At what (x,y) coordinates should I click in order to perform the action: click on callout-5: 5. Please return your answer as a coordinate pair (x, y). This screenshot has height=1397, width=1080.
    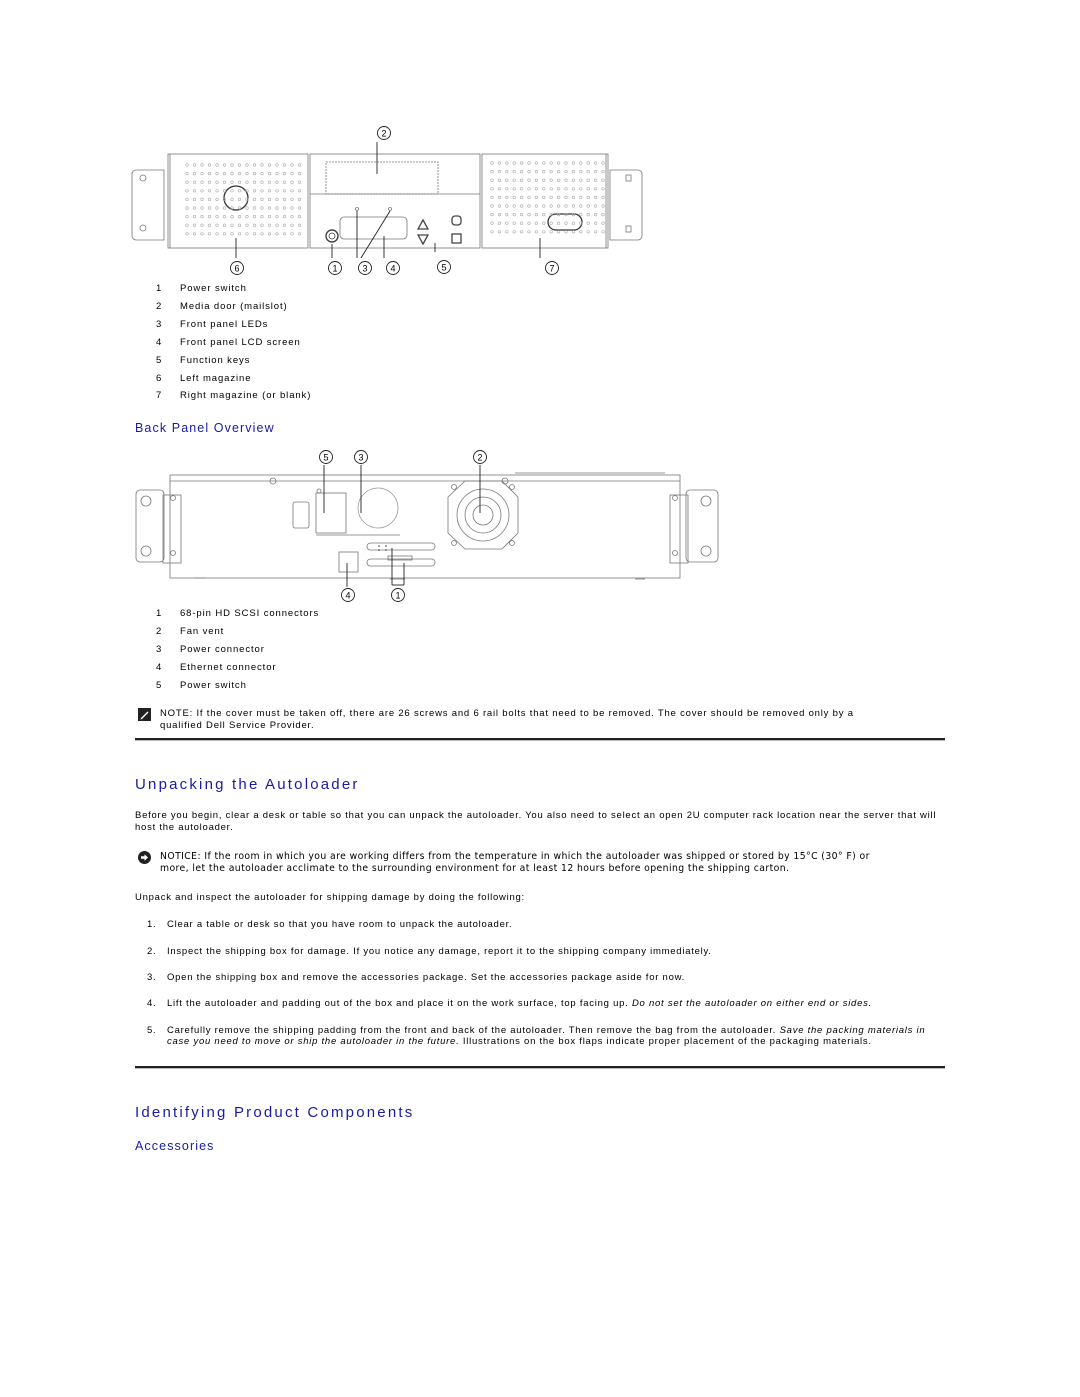
    Looking at the image, I should click on (326, 457).